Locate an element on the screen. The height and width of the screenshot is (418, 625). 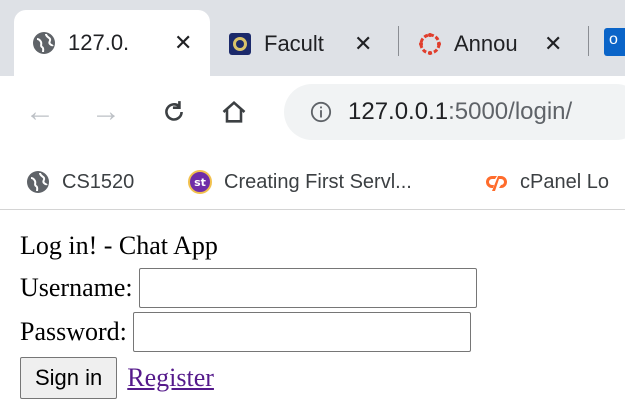
username-row: Username: is located at coordinates (320, 288).